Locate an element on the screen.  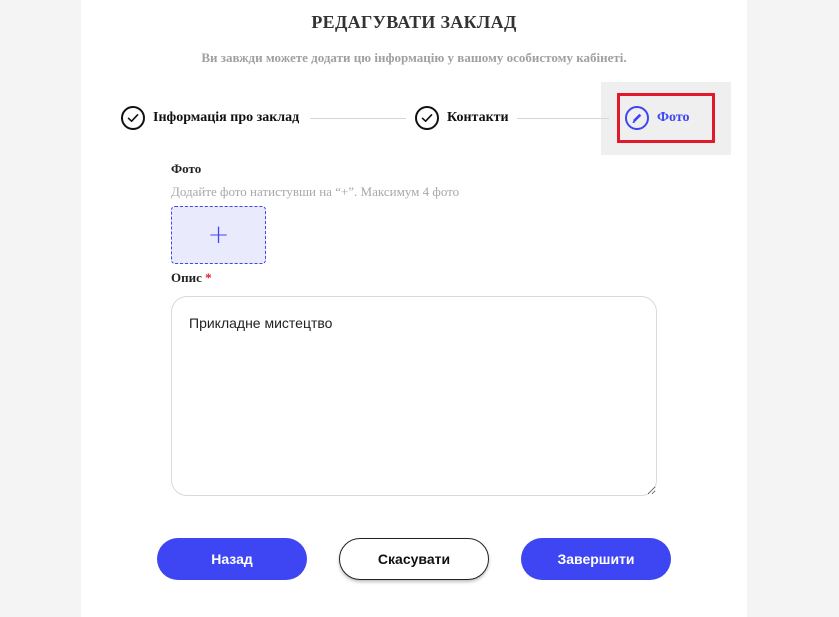
step-venue-info: Інформація про заклад is located at coordinates (210, 118).